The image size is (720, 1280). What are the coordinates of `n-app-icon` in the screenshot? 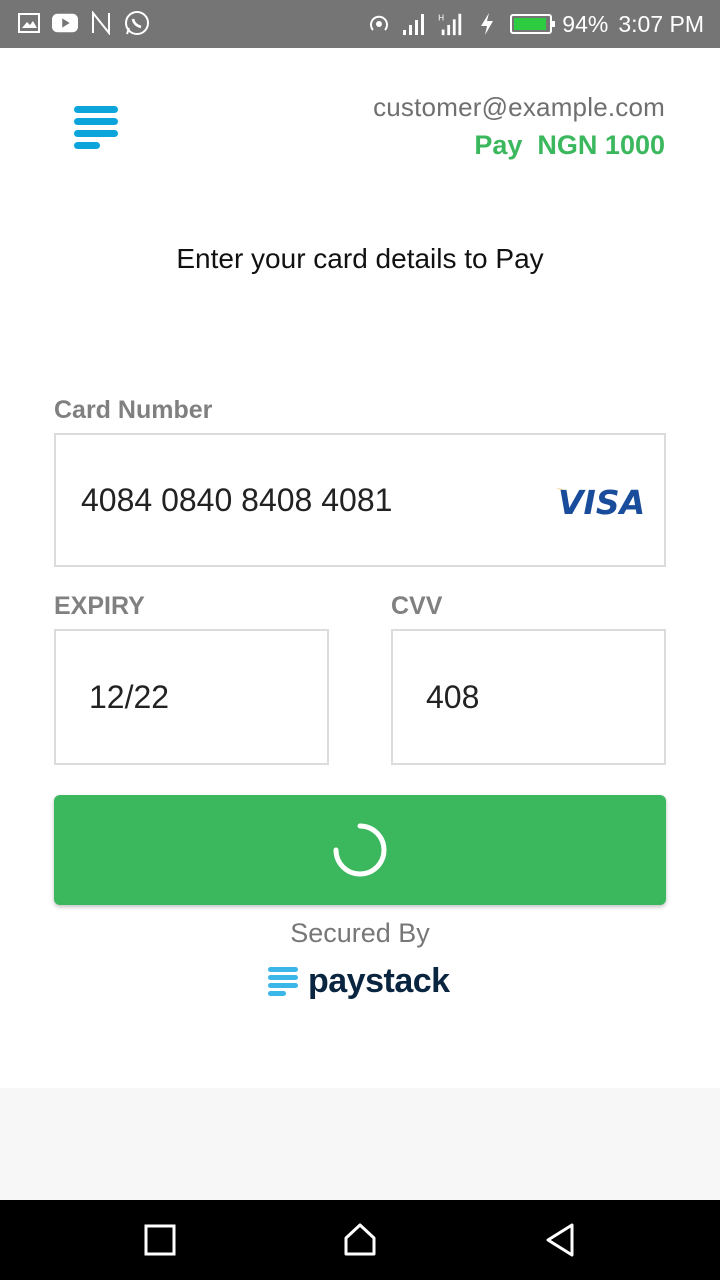 It's located at (101, 23).